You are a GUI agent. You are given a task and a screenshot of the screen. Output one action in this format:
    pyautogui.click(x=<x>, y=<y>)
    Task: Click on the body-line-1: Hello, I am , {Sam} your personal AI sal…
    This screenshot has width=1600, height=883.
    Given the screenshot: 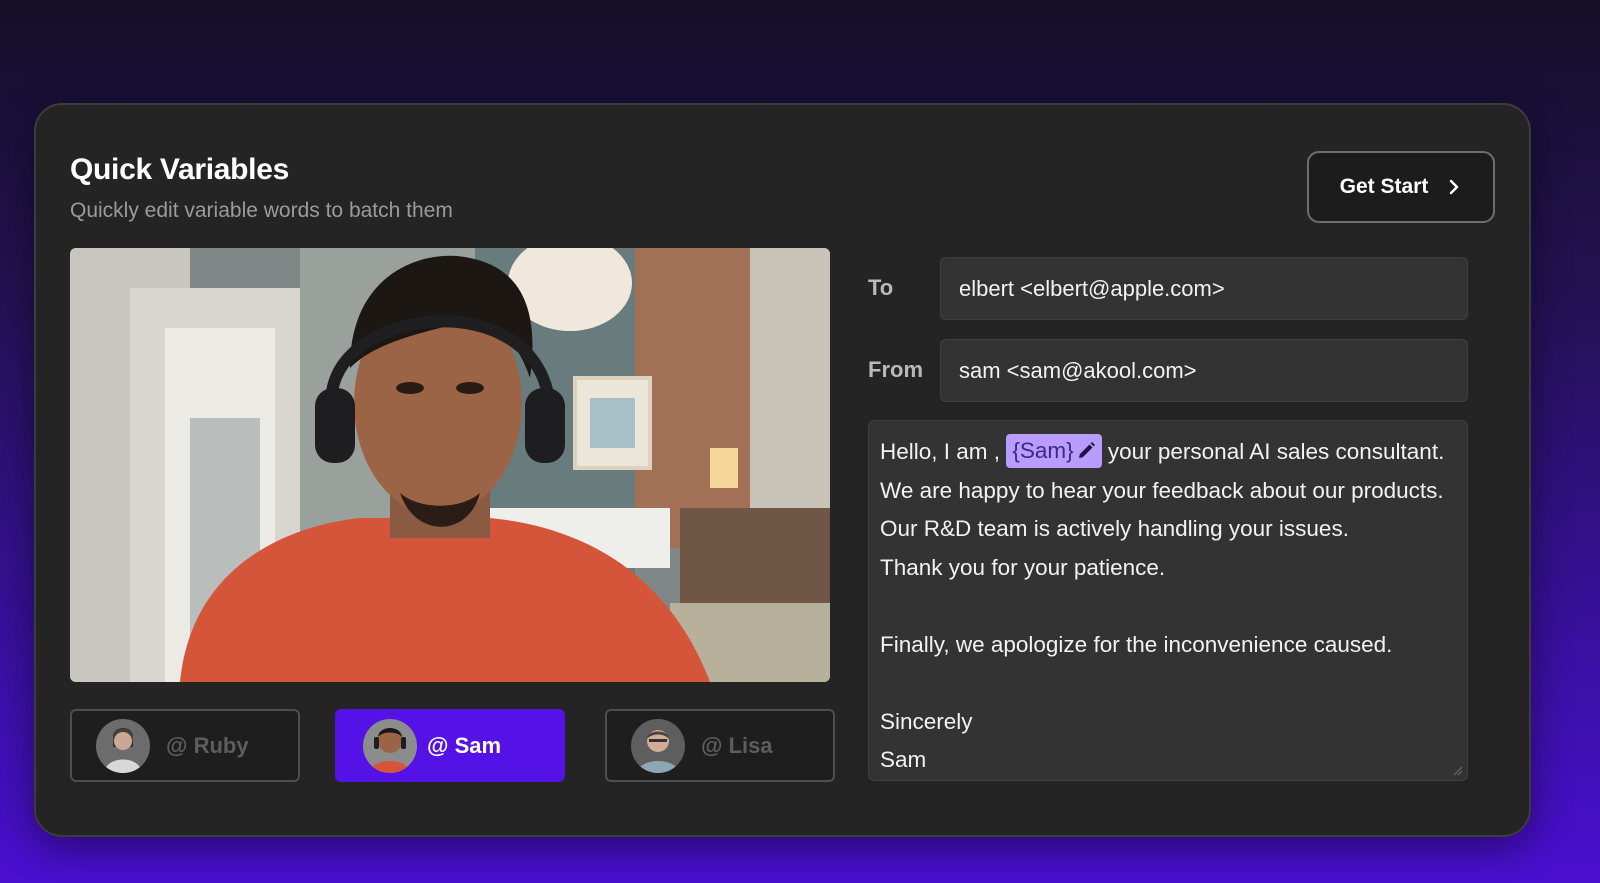 What is the action you would take?
    pyautogui.click(x=1173, y=452)
    